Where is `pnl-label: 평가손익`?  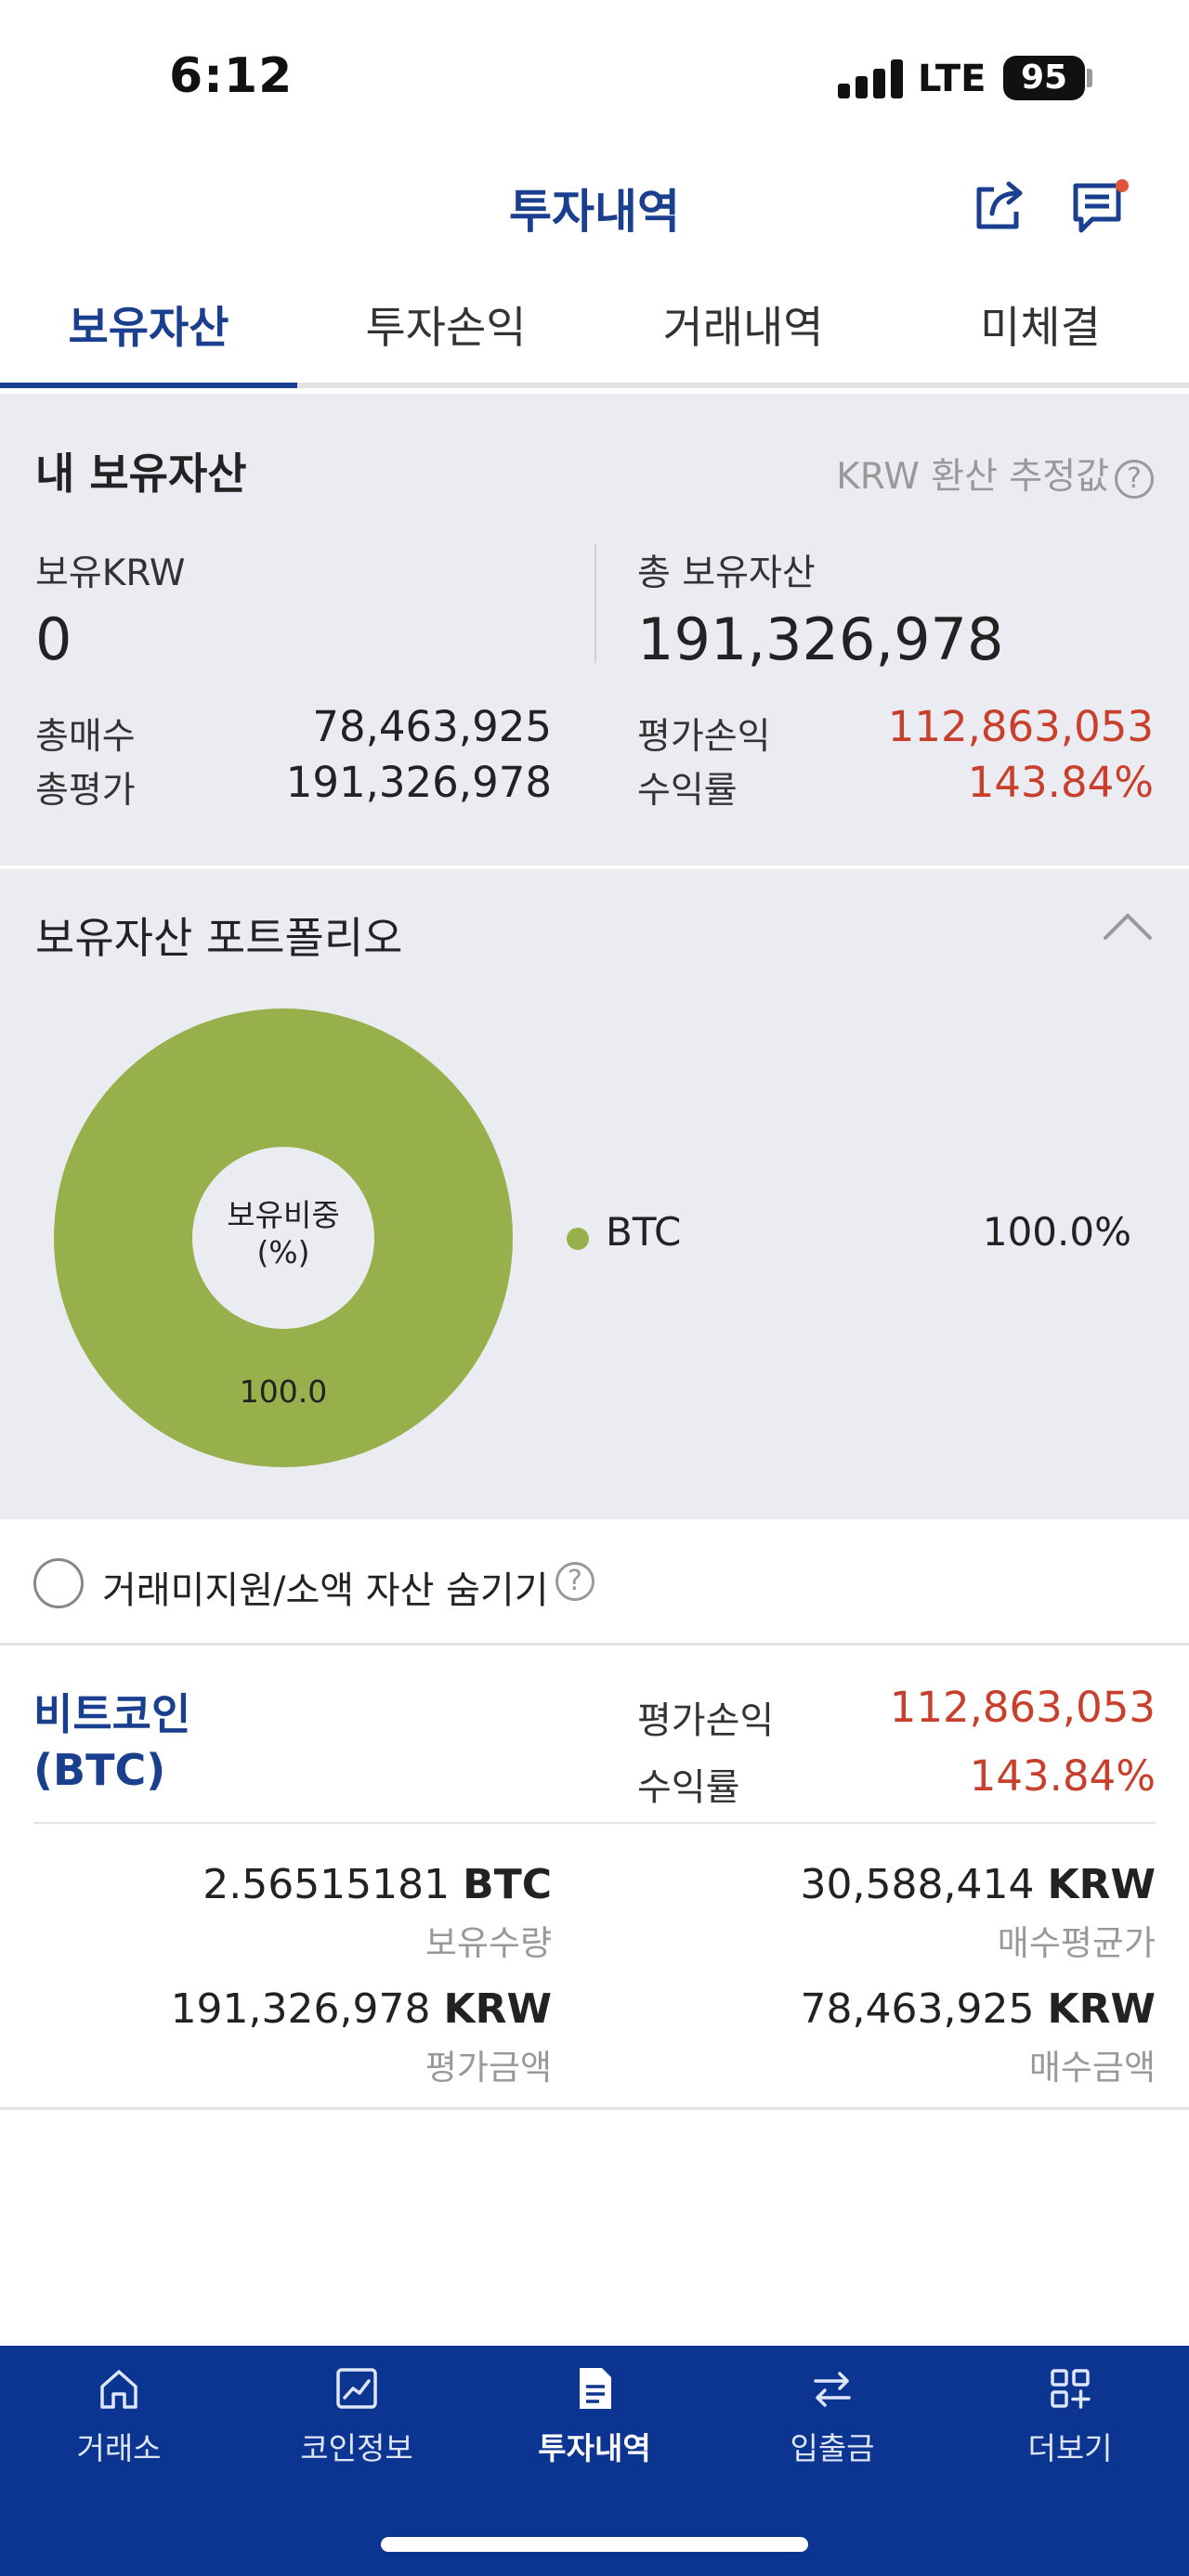 pnl-label: 평가손익 is located at coordinates (704, 737).